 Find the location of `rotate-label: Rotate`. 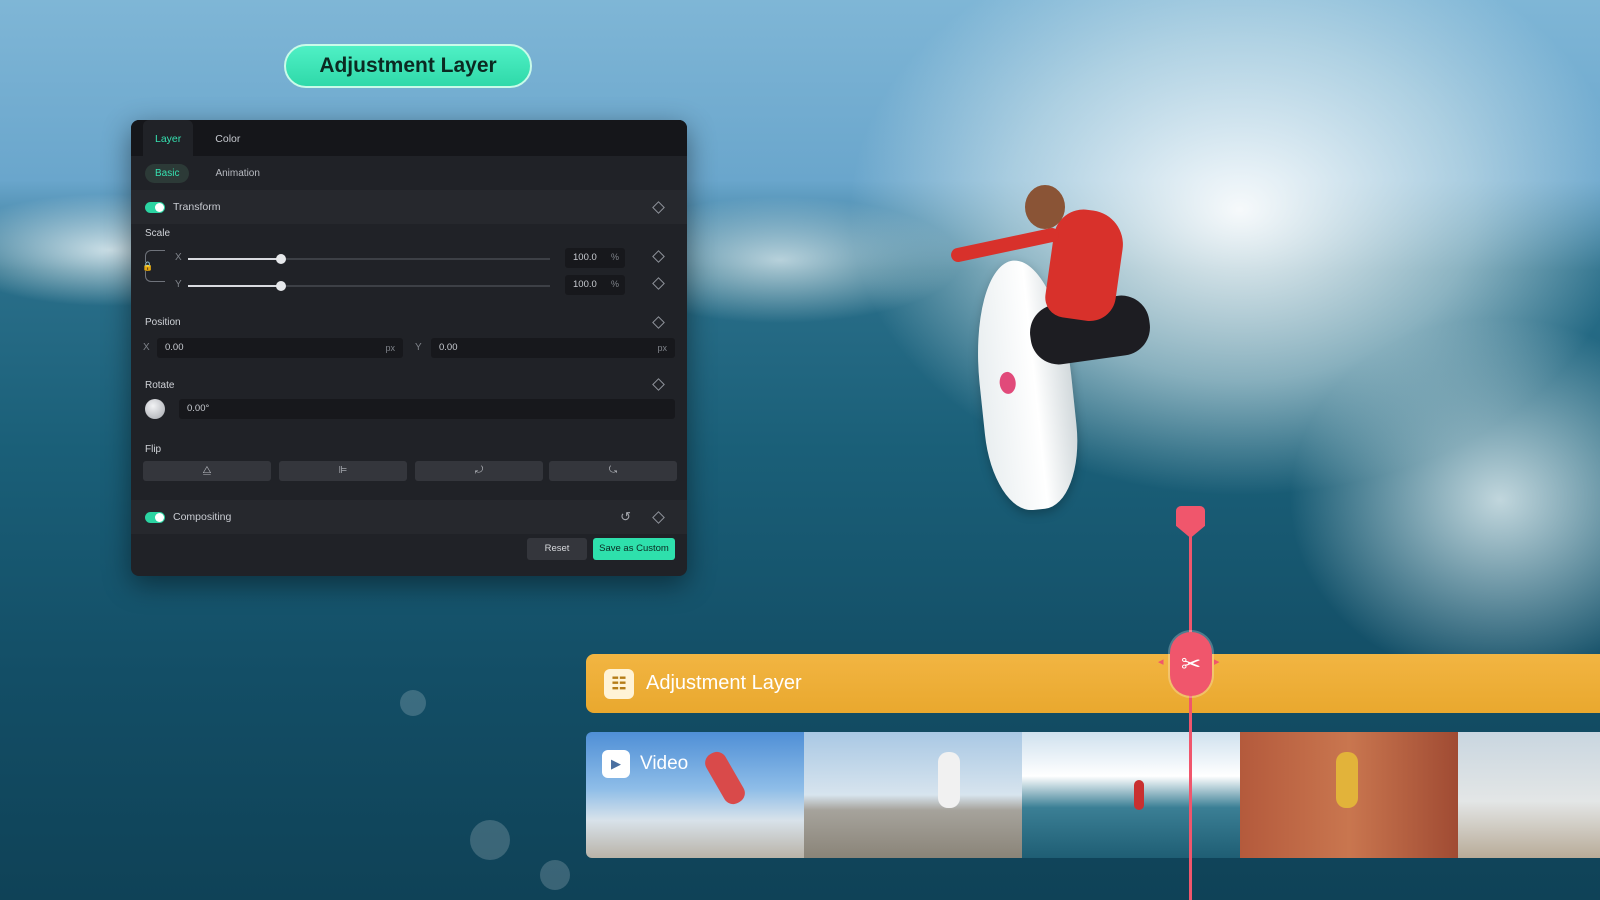

rotate-label: Rotate is located at coordinates (160, 385).